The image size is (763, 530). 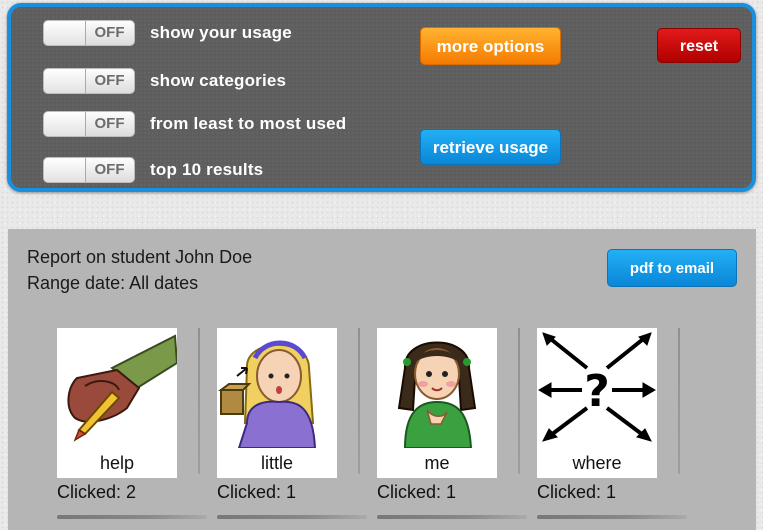 What do you see at coordinates (218, 80) in the screenshot?
I see `show-categories-label: show categories` at bounding box center [218, 80].